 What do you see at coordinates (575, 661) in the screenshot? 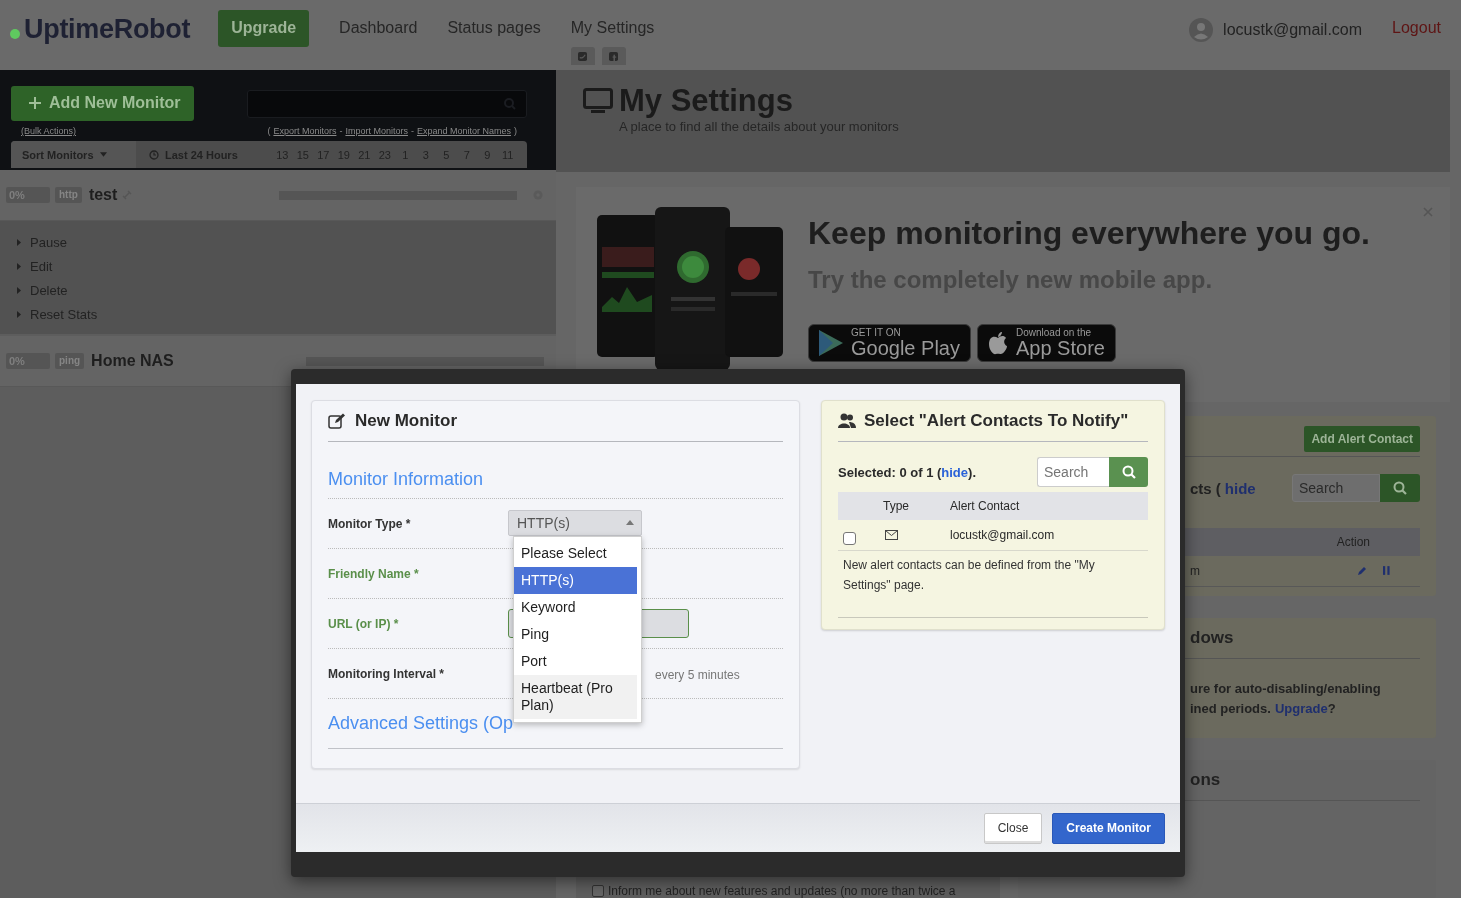
I see `dropdown-option: Port` at bounding box center [575, 661].